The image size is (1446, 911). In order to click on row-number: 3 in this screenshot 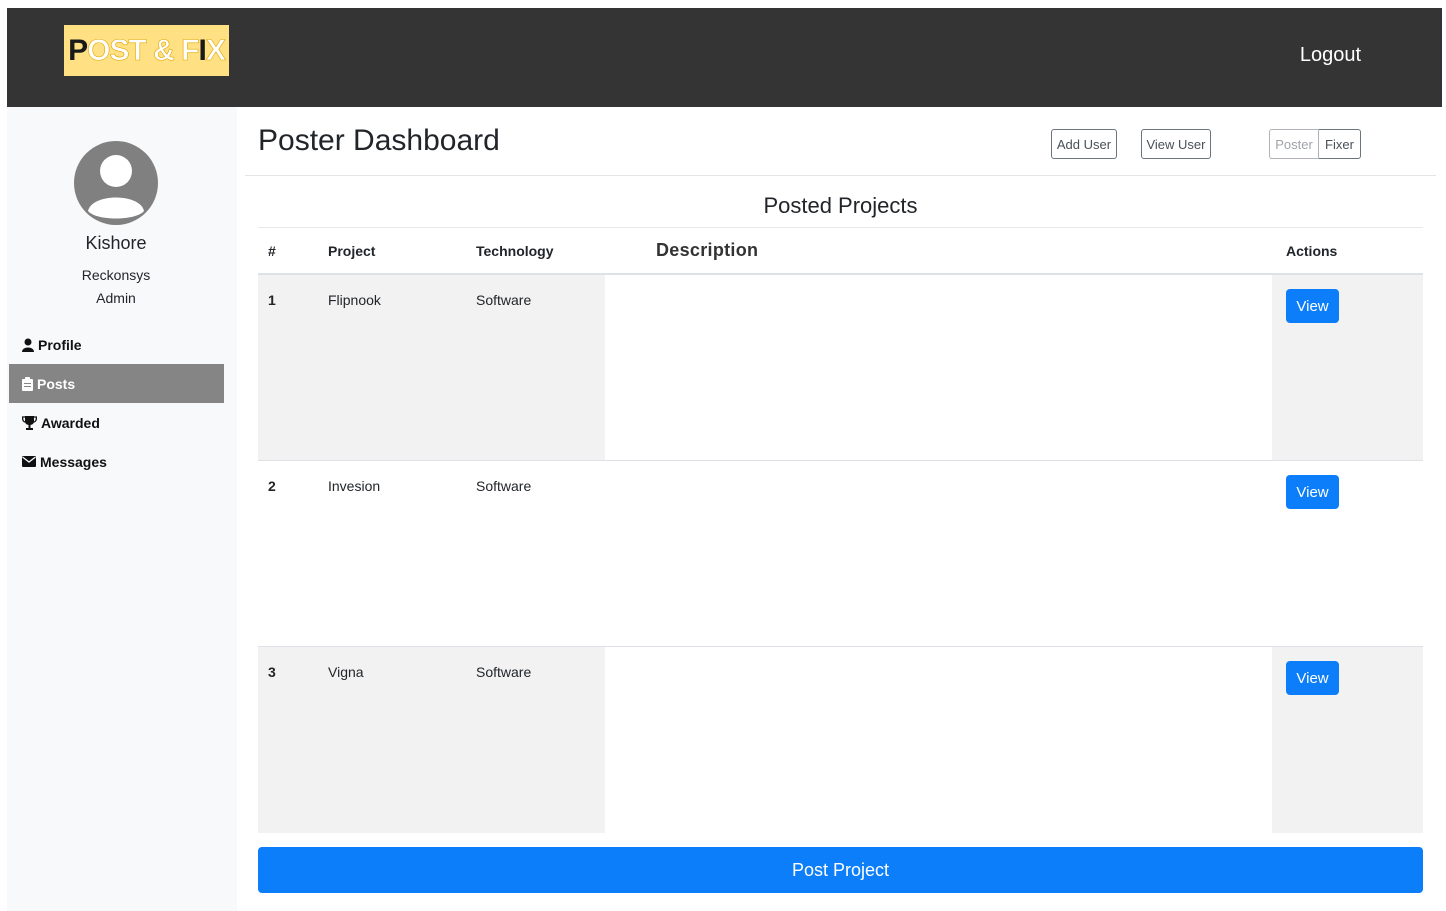, I will do `click(272, 672)`.